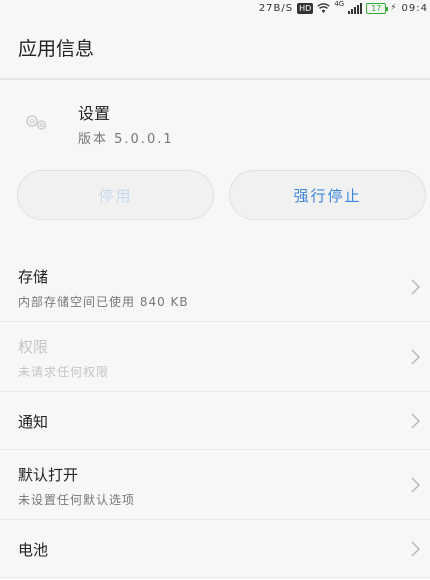 The image size is (430, 580). What do you see at coordinates (94, 113) in the screenshot?
I see `app-name: 设置` at bounding box center [94, 113].